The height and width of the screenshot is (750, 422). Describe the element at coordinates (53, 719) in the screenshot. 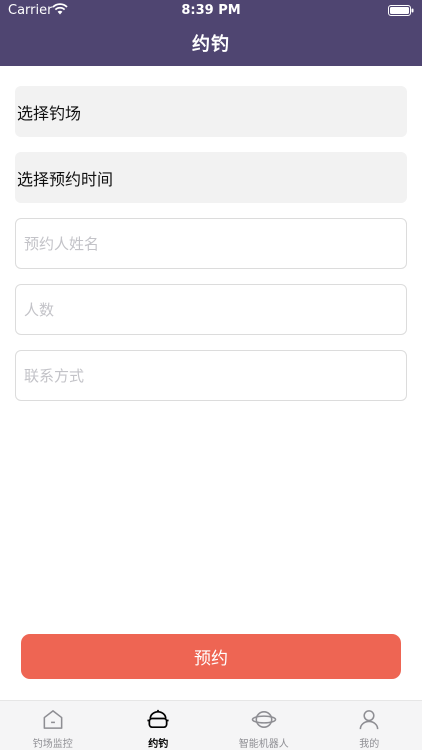

I see `home-icon` at that location.